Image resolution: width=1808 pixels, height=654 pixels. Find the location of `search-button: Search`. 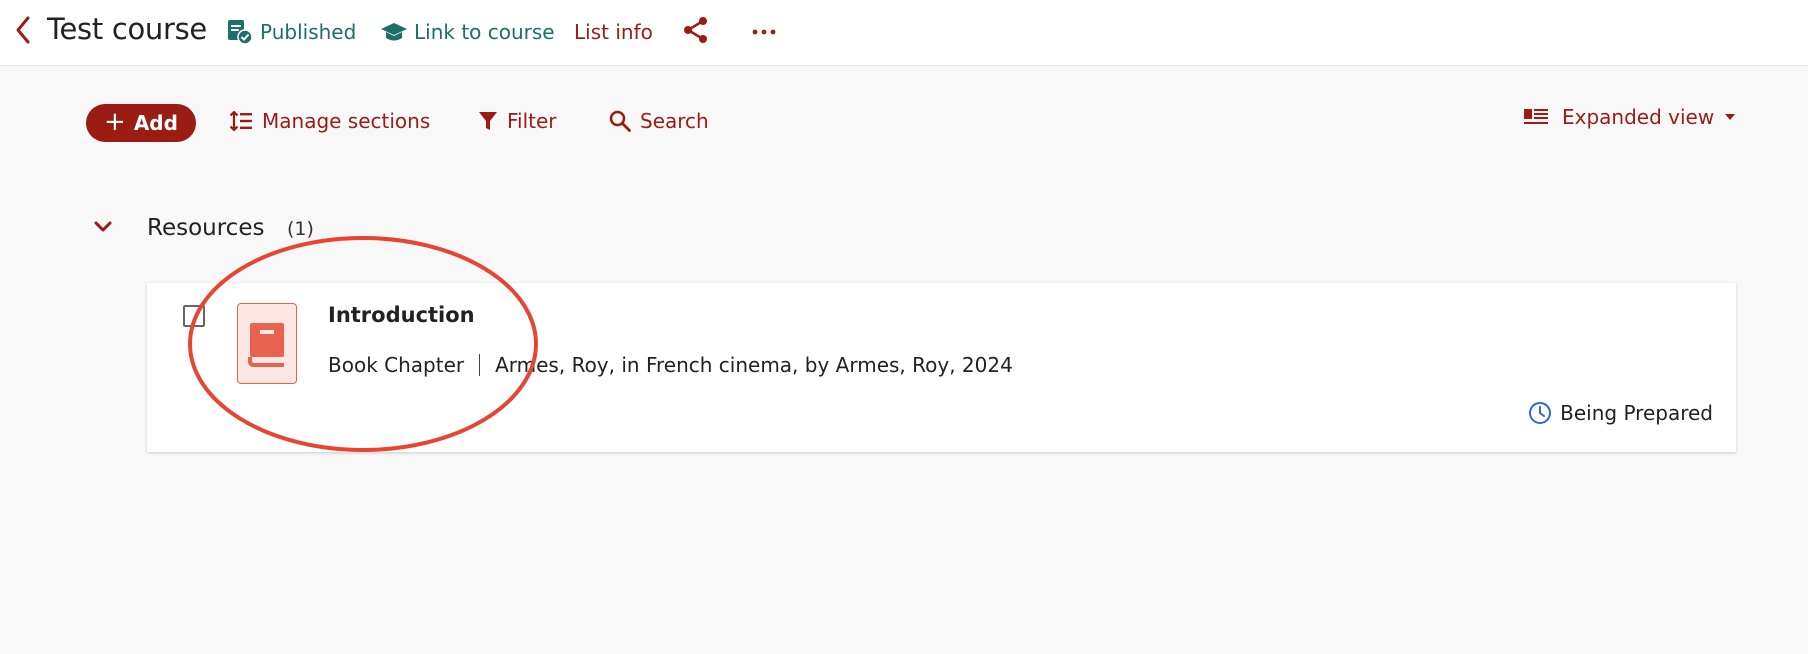

search-button: Search is located at coordinates (659, 121).